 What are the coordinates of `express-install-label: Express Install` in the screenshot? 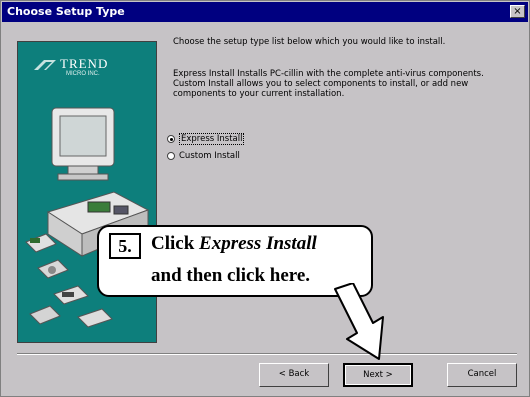 It's located at (212, 139).